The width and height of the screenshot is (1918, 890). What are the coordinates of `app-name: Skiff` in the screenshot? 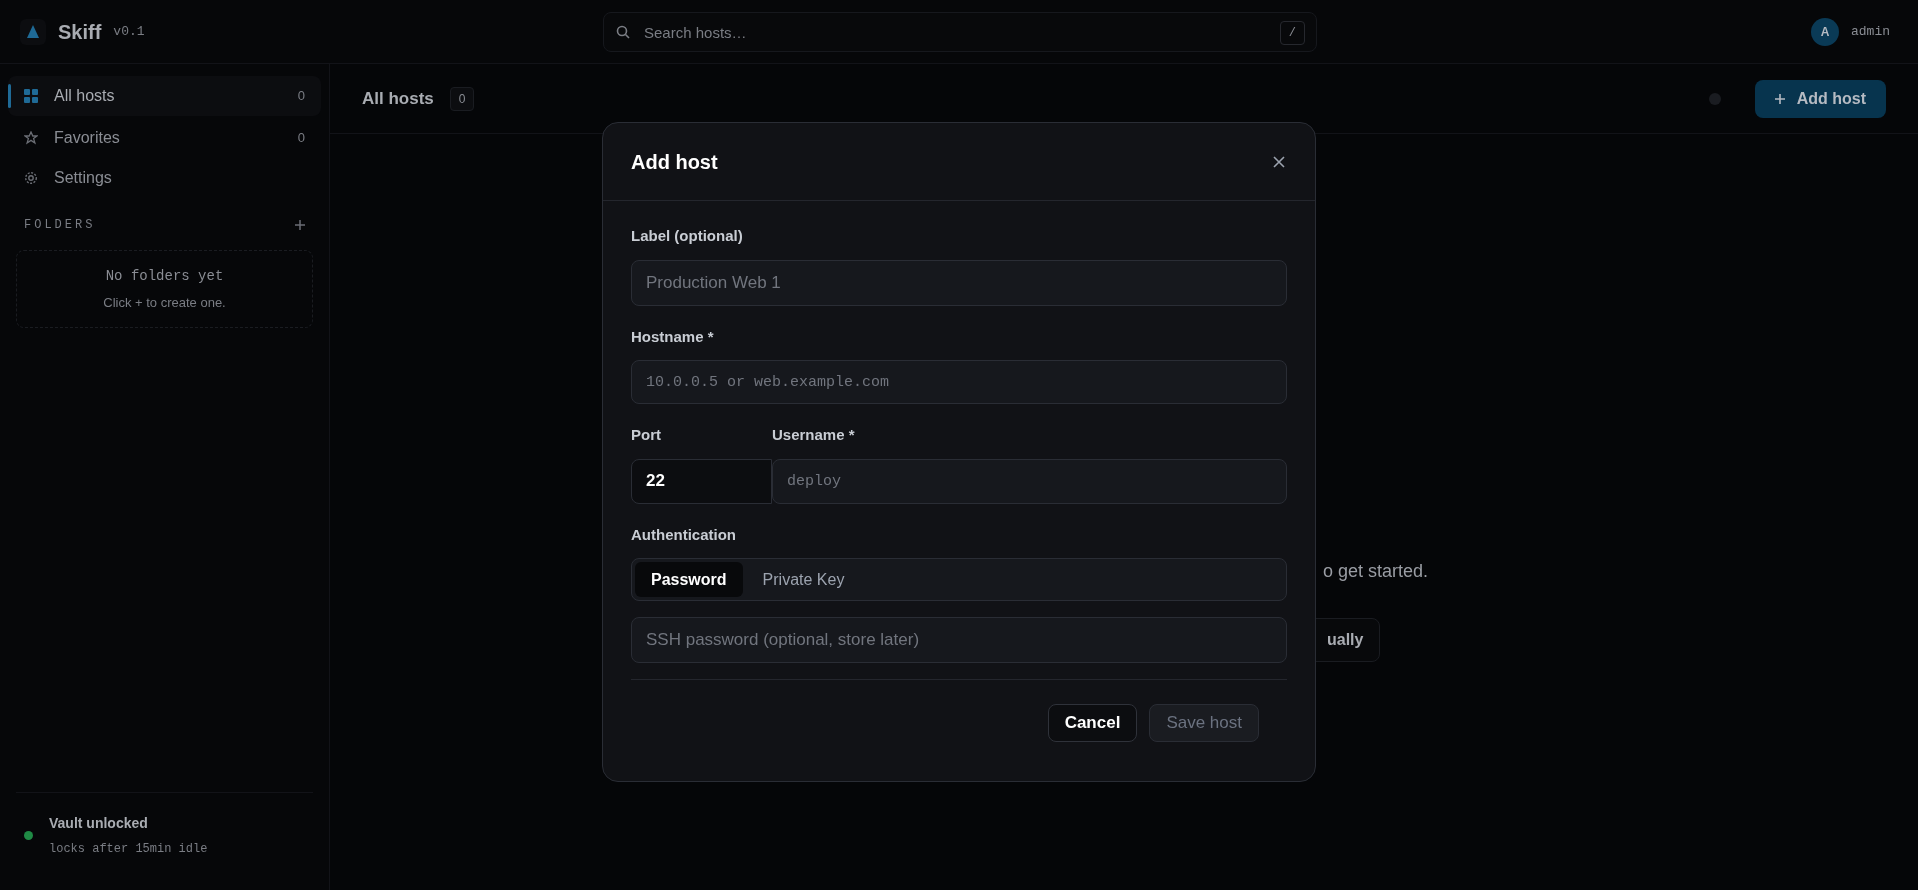 It's located at (80, 32).